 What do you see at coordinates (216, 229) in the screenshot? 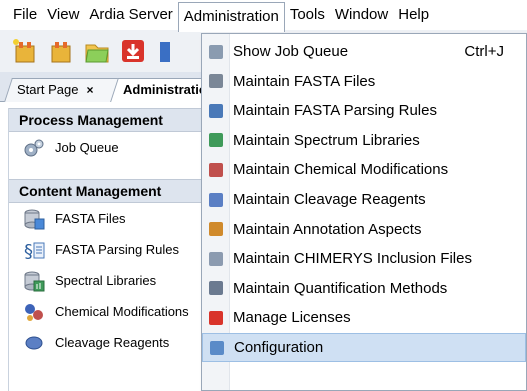
I see `annotation-icon` at bounding box center [216, 229].